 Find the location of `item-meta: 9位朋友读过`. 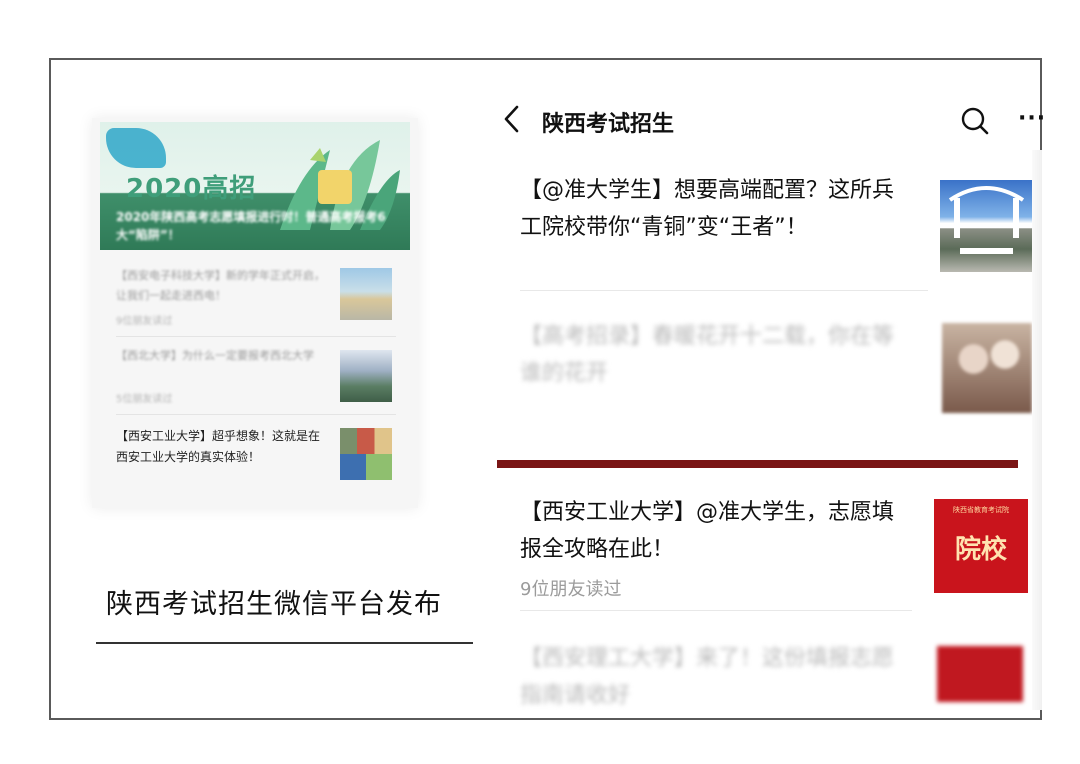

item-meta: 9位朋友读过 is located at coordinates (144, 321).